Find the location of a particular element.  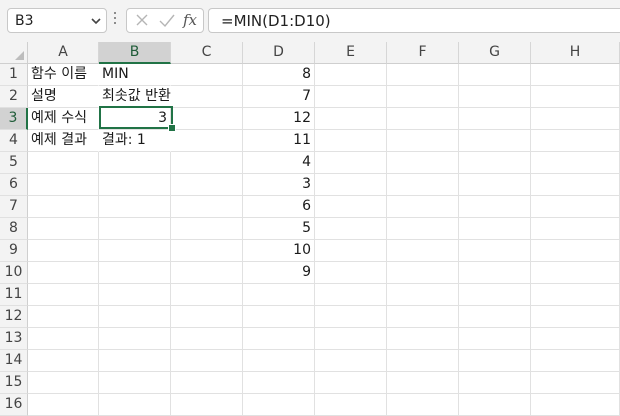

cell-c16 is located at coordinates (207, 405).